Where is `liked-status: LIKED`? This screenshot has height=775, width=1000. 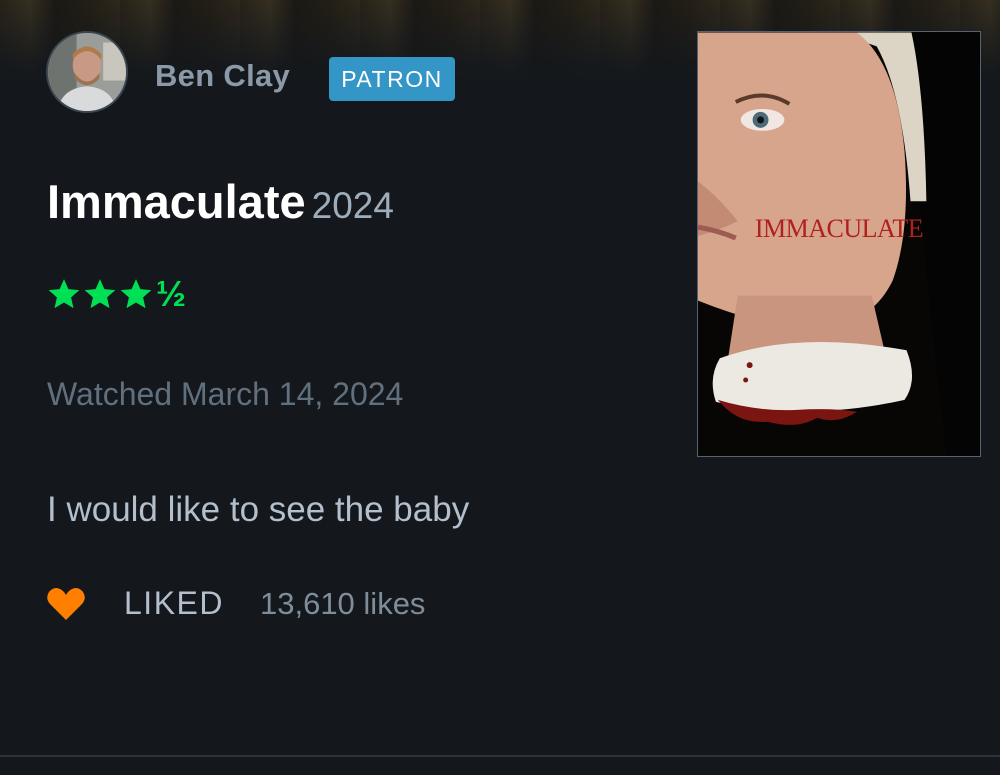 liked-status: LIKED is located at coordinates (174, 603).